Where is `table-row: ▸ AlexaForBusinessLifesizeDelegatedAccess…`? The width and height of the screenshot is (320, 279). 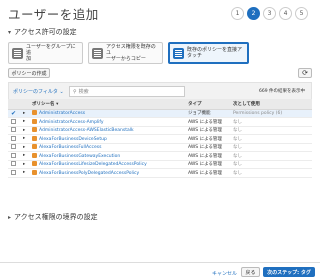
table-row: ▸ AlexaForBusinessLifesizeDelegatedAccess… is located at coordinates (160, 164).